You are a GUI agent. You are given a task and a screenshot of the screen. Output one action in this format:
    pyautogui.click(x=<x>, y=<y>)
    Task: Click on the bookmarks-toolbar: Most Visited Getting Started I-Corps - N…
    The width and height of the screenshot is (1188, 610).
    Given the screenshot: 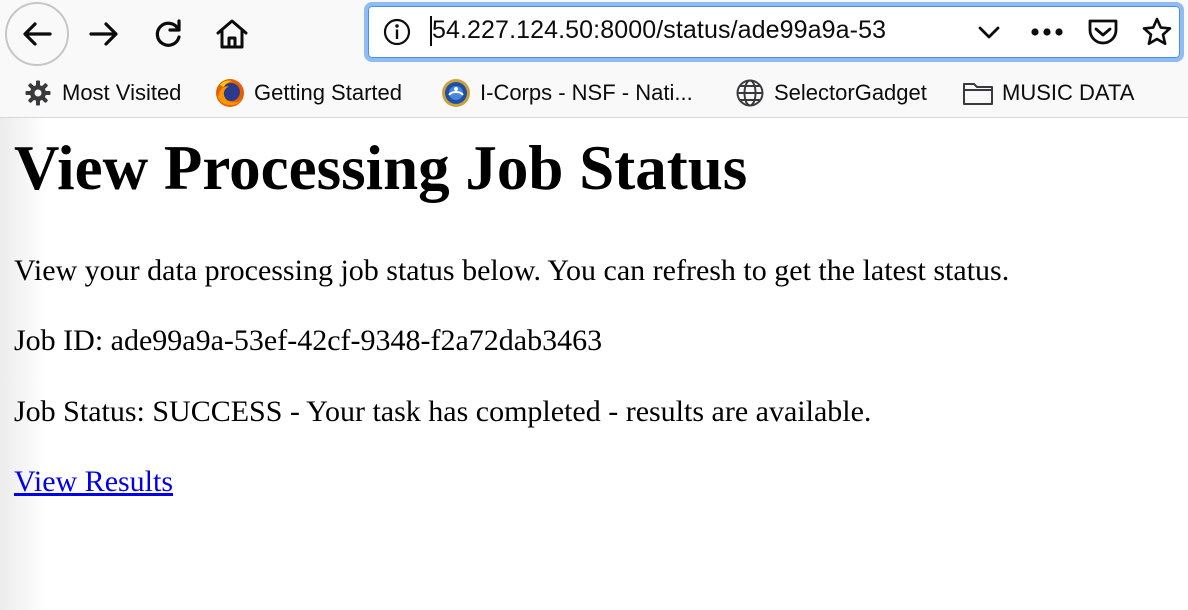 What is the action you would take?
    pyautogui.click(x=594, y=93)
    